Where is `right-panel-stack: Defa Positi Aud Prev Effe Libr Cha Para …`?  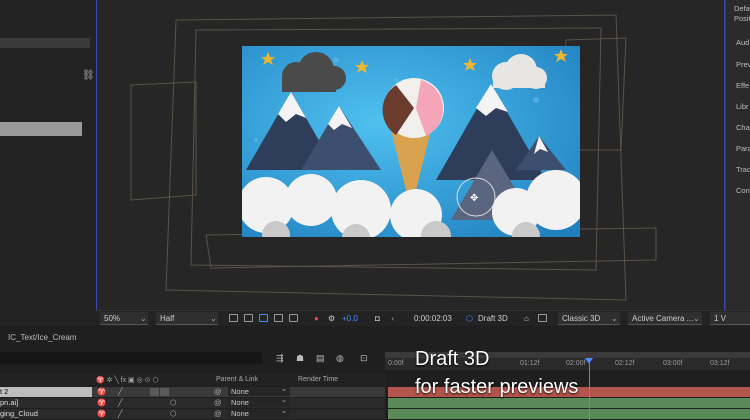 right-panel-stack: Defa Positi Aud Prev Effe Libr Cha Para … is located at coordinates (737, 165).